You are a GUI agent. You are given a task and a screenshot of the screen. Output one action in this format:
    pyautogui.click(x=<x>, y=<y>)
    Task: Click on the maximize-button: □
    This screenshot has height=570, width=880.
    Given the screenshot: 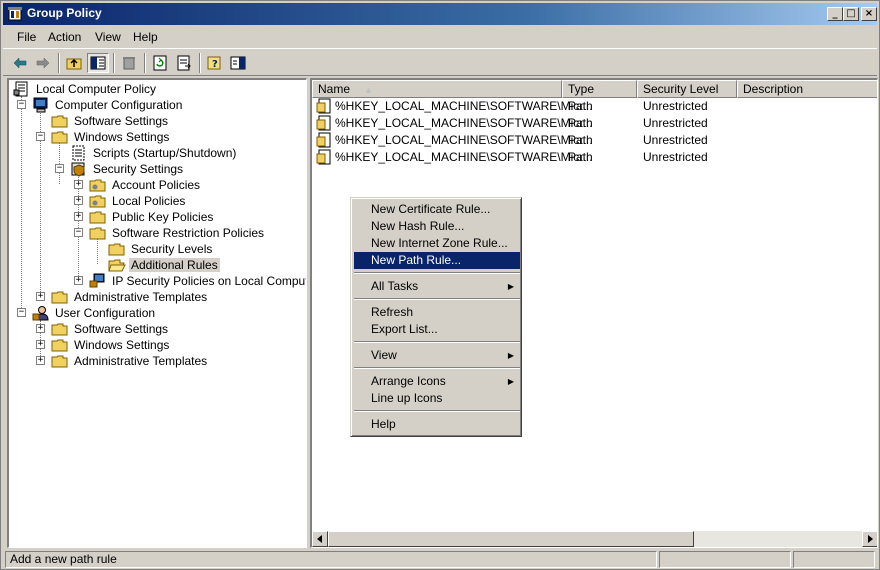 What is the action you would take?
    pyautogui.click(x=851, y=14)
    